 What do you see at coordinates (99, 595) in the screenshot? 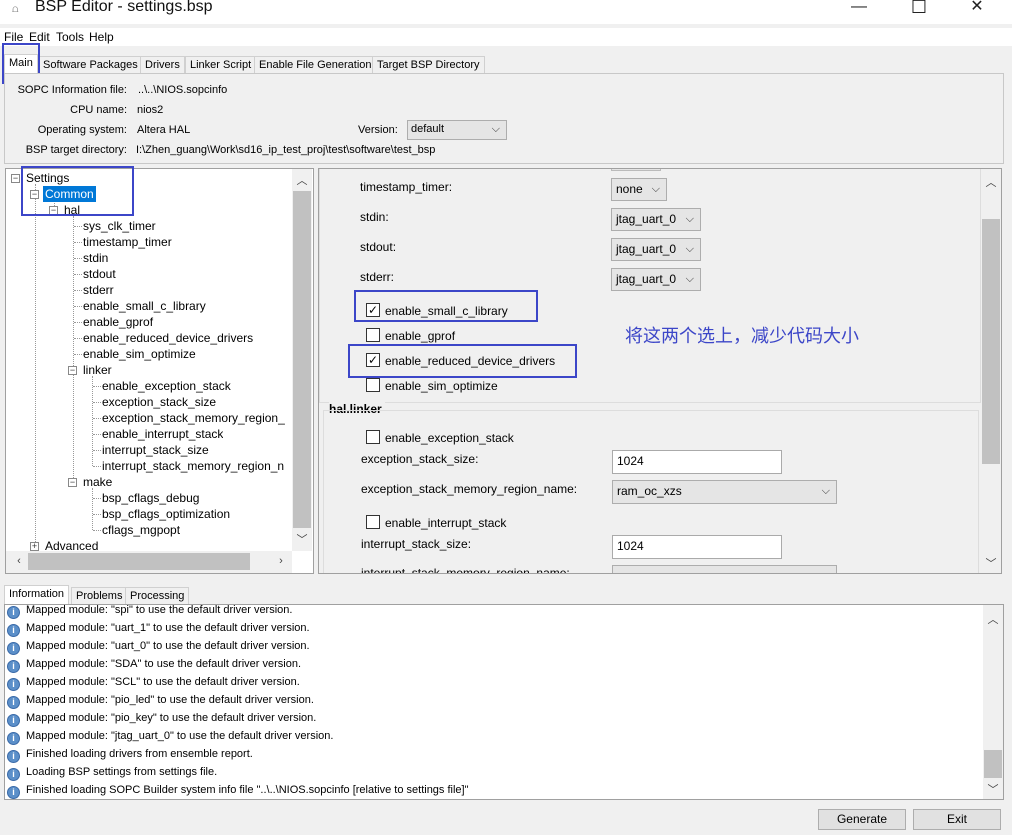
I see `tab-problems: Problems` at bounding box center [99, 595].